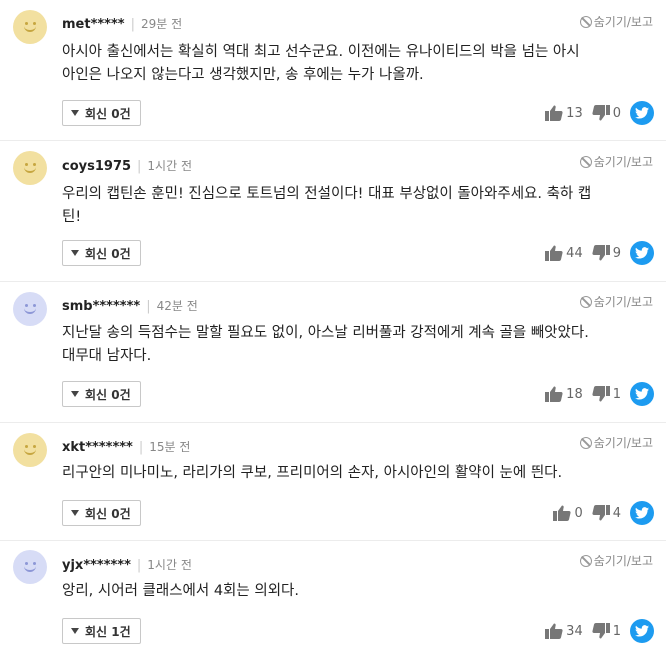 This screenshot has width=666, height=656. What do you see at coordinates (574, 631) in the screenshot?
I see `like-count: 34` at bounding box center [574, 631].